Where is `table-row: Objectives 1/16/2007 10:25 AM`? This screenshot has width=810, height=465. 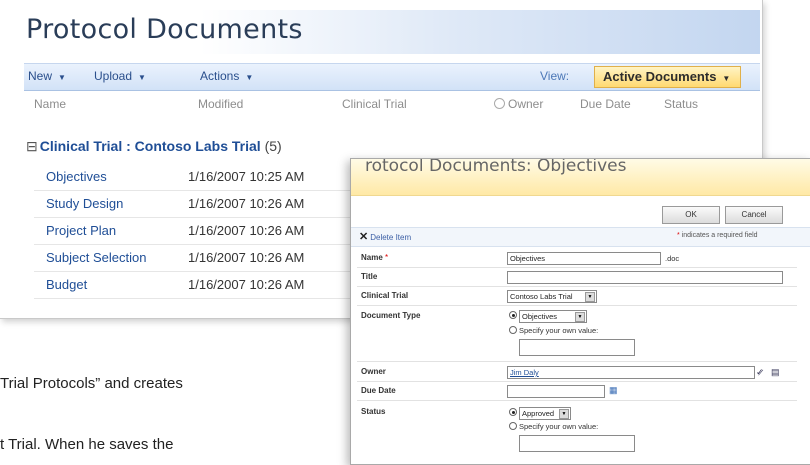 table-row: Objectives 1/16/2007 10:25 AM is located at coordinates (199, 177).